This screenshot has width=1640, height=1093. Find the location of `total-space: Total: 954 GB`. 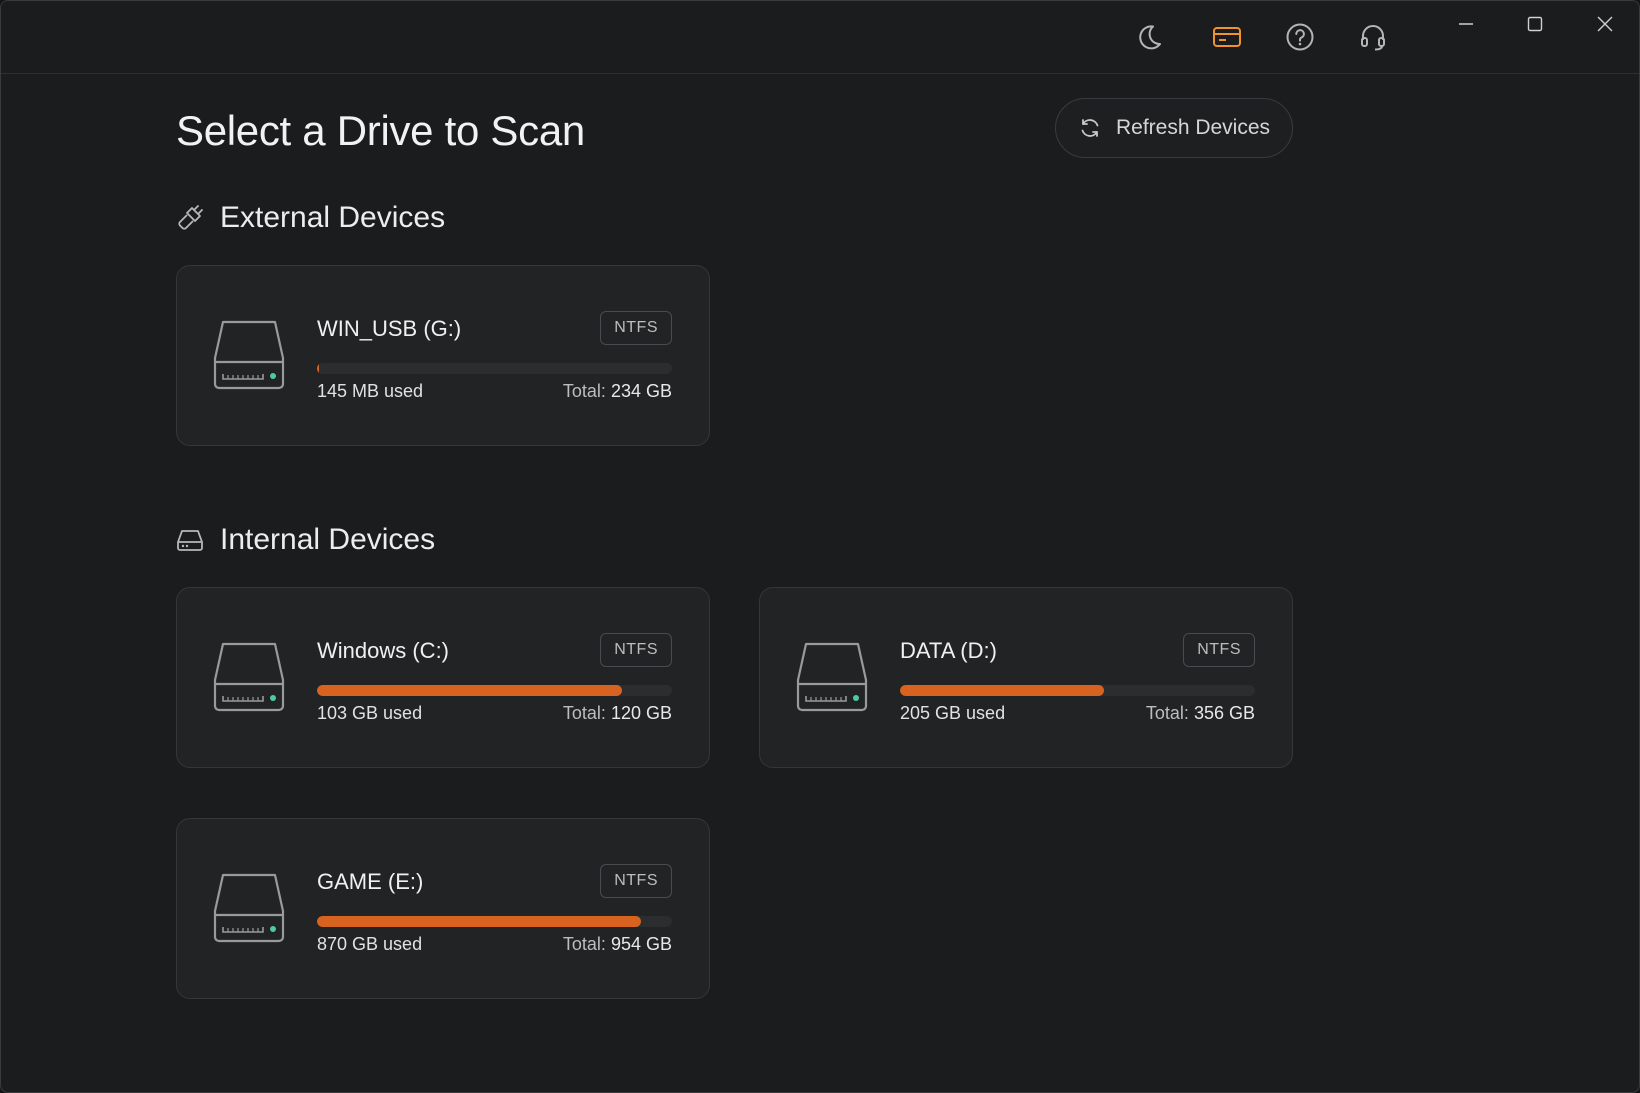

total-space: Total: 954 GB is located at coordinates (617, 944).